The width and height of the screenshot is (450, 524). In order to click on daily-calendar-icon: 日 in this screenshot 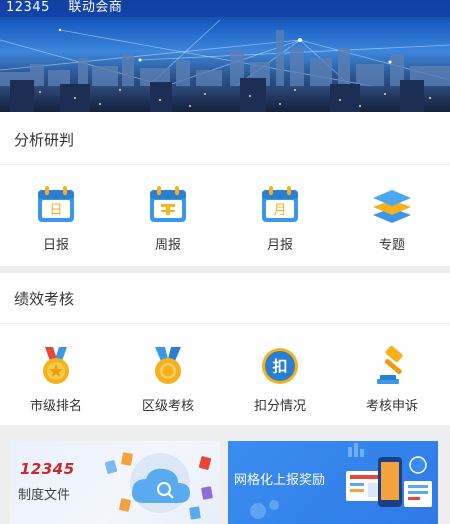, I will do `click(56, 204)`.